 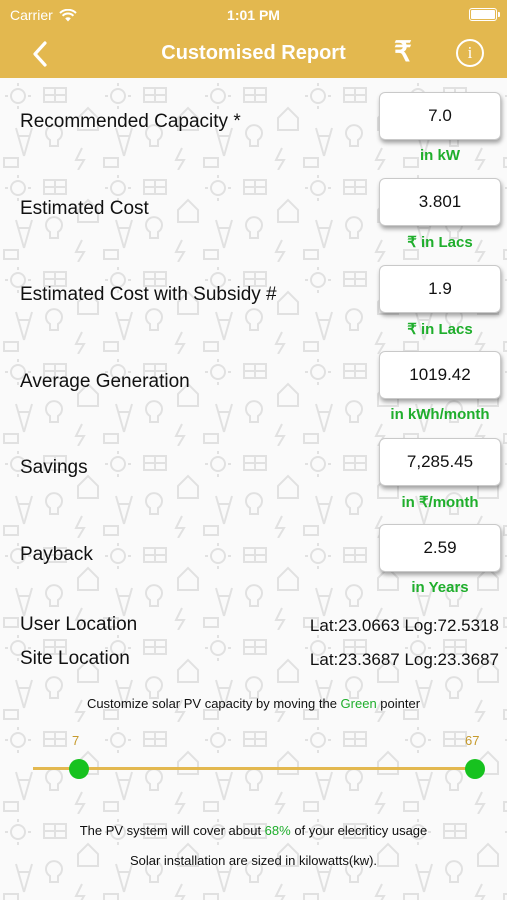 I want to click on recommended-capacity-unit: in kW, so click(x=440, y=155).